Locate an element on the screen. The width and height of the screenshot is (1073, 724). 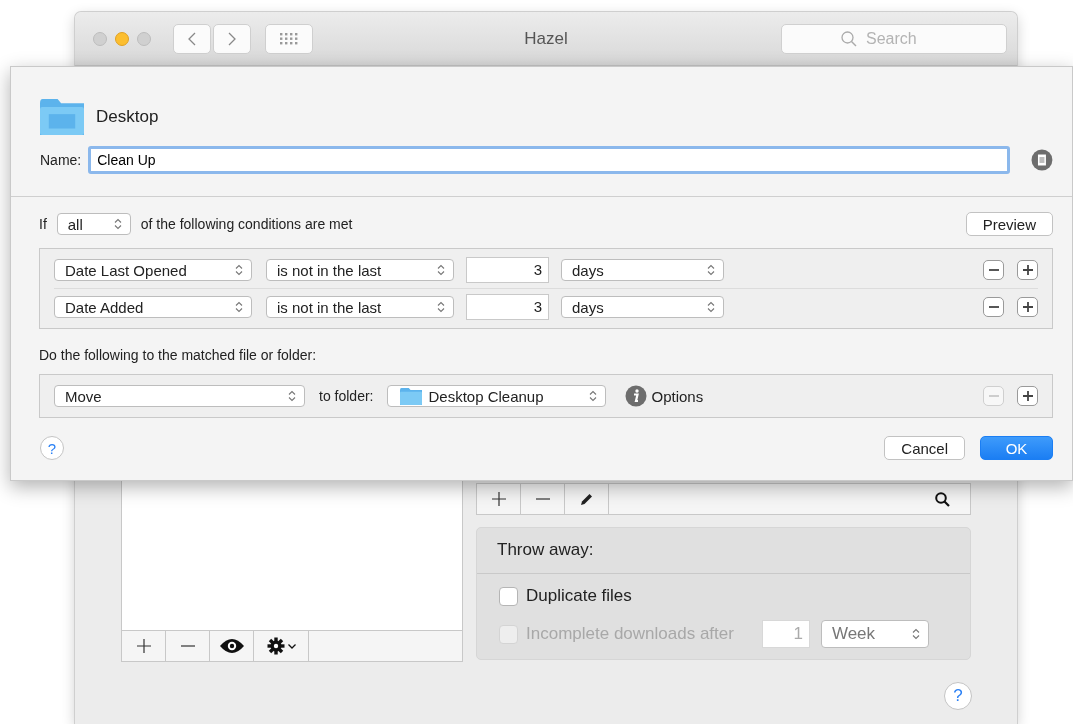
label: of the following conditions are met is located at coordinates (246, 224).